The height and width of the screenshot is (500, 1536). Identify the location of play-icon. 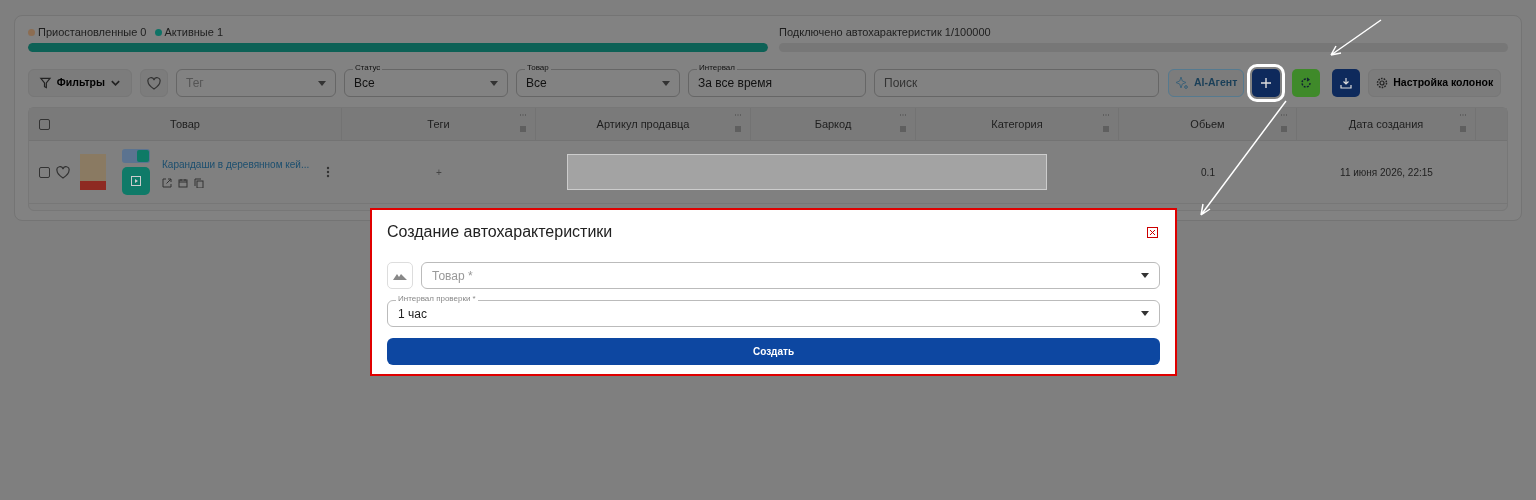
(136, 181).